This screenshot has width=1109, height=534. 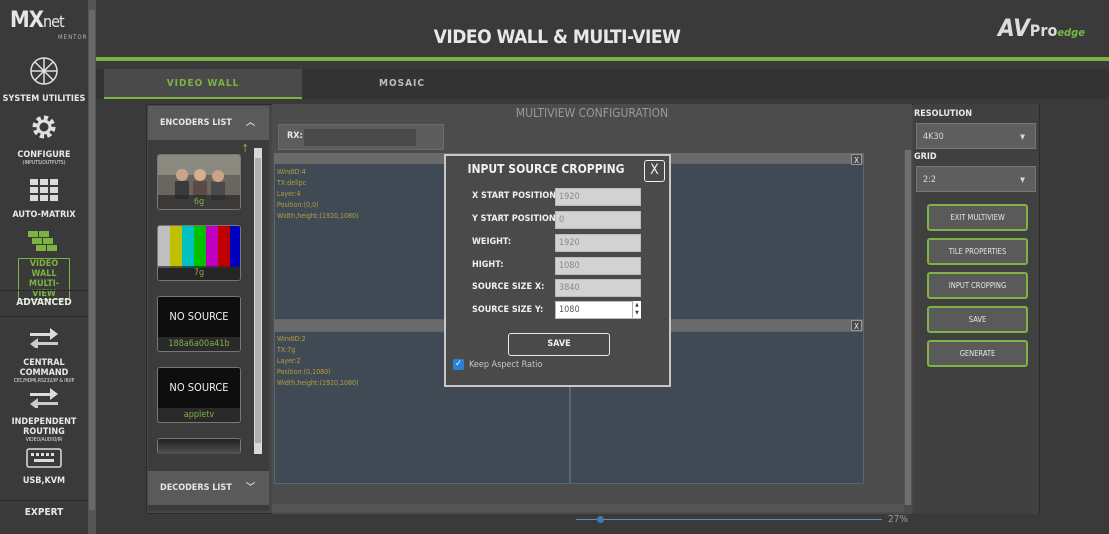 What do you see at coordinates (44, 458) in the screenshot?
I see `keyboard-icon` at bounding box center [44, 458].